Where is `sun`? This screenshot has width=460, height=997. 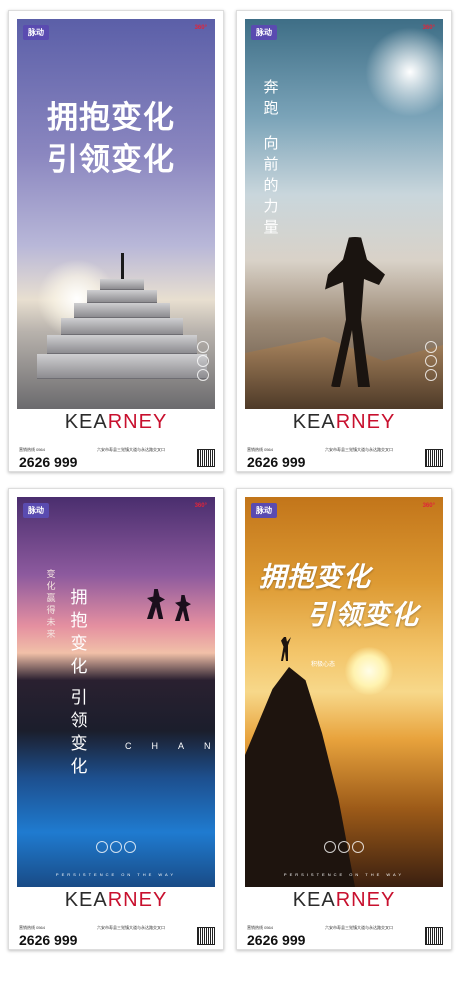
sun is located at coordinates (369, 671).